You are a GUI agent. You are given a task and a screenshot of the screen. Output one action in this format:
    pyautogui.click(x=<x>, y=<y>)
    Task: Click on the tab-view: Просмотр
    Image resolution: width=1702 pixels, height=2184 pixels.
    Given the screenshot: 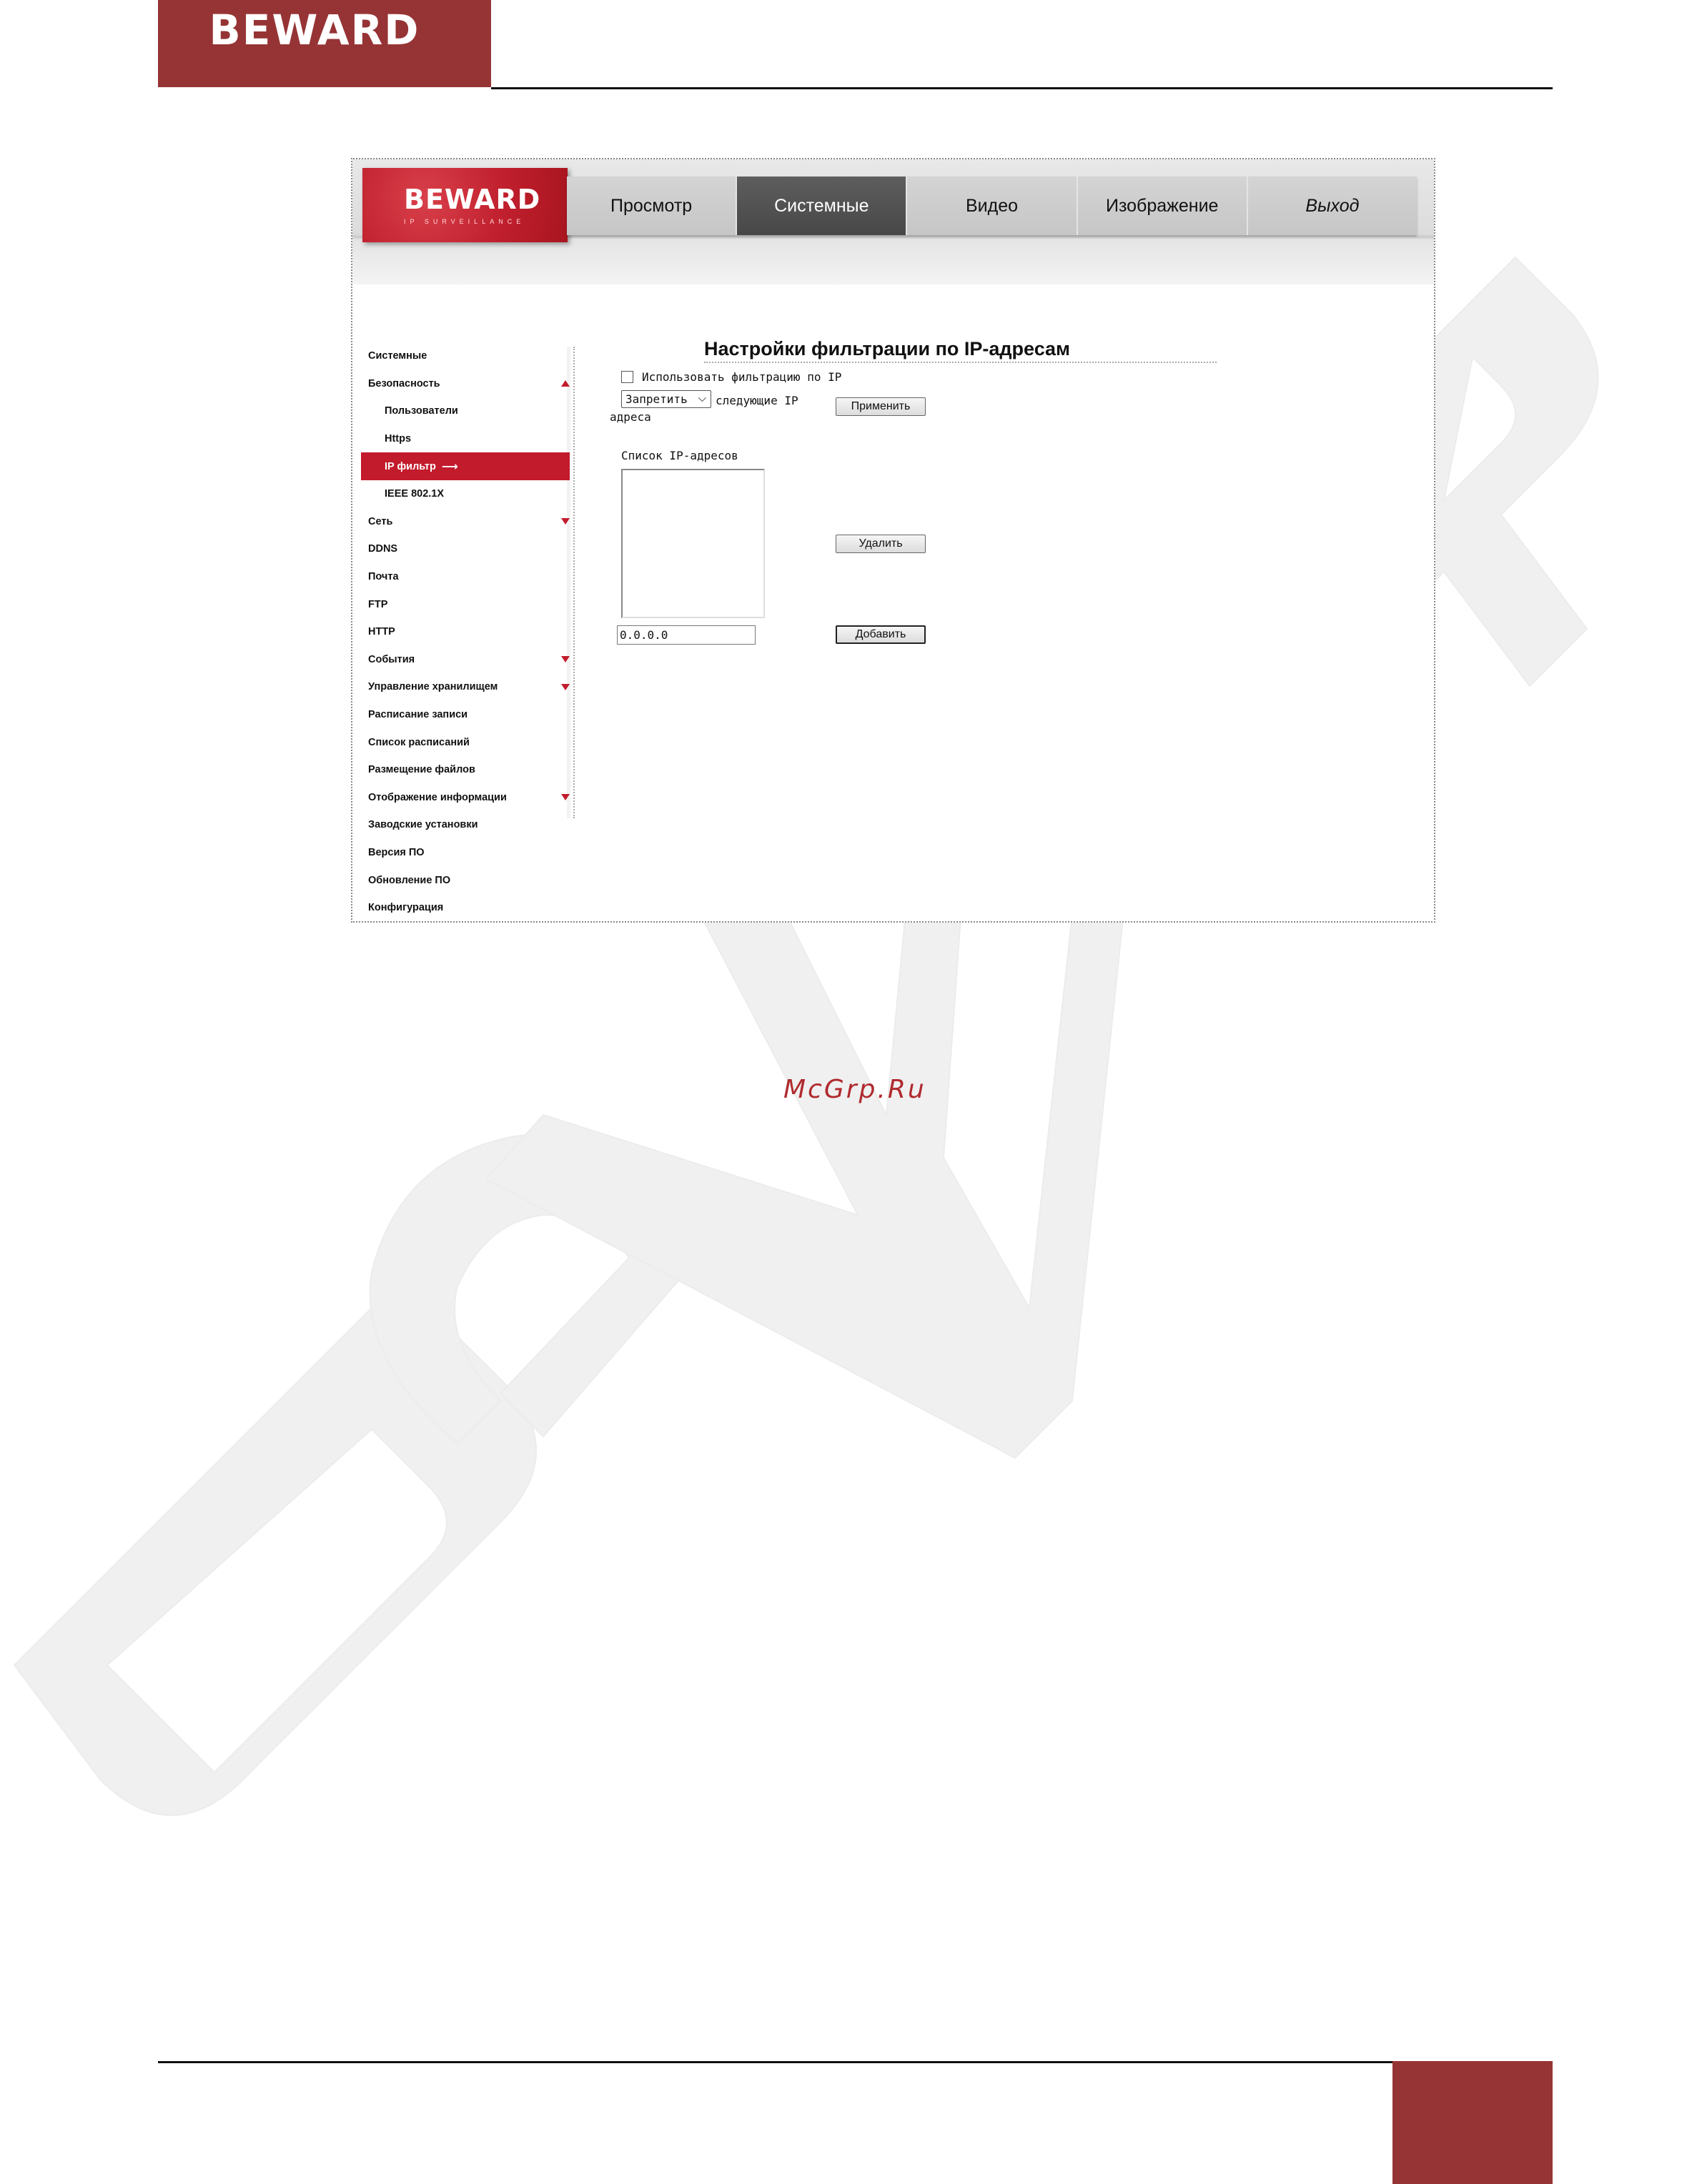 What is the action you would take?
    pyautogui.click(x=652, y=206)
    